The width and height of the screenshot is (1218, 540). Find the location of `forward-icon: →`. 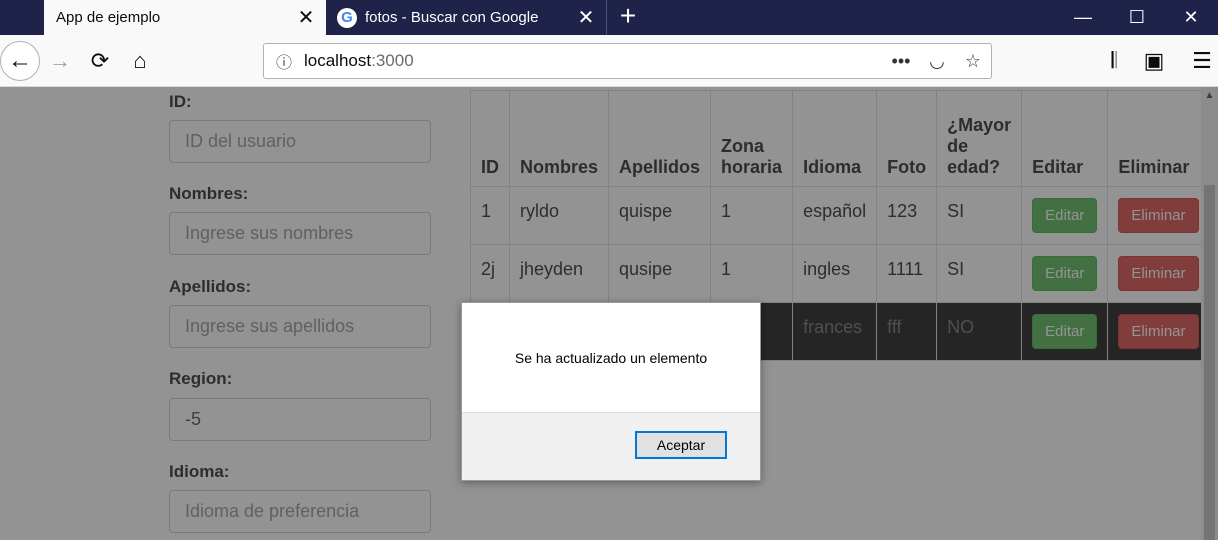

forward-icon: → is located at coordinates (60, 61).